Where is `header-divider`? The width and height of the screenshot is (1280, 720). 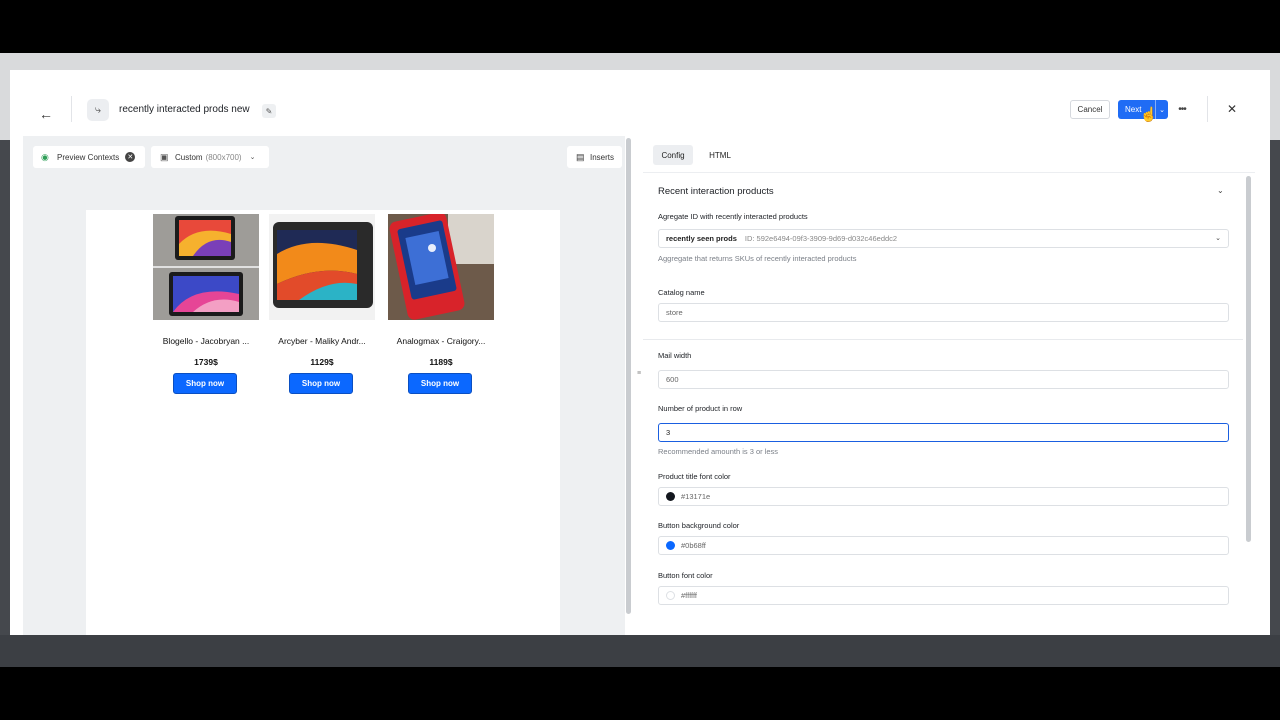 header-divider is located at coordinates (71, 109).